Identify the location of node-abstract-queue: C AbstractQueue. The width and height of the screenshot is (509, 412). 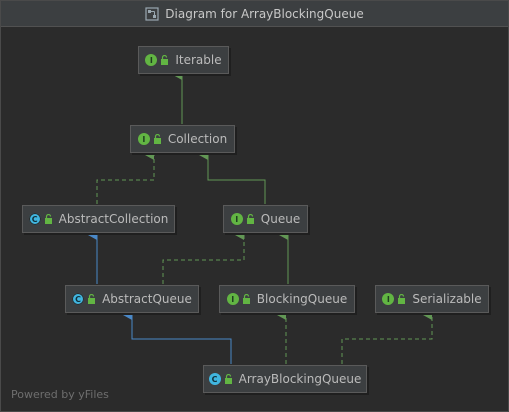
(132, 299).